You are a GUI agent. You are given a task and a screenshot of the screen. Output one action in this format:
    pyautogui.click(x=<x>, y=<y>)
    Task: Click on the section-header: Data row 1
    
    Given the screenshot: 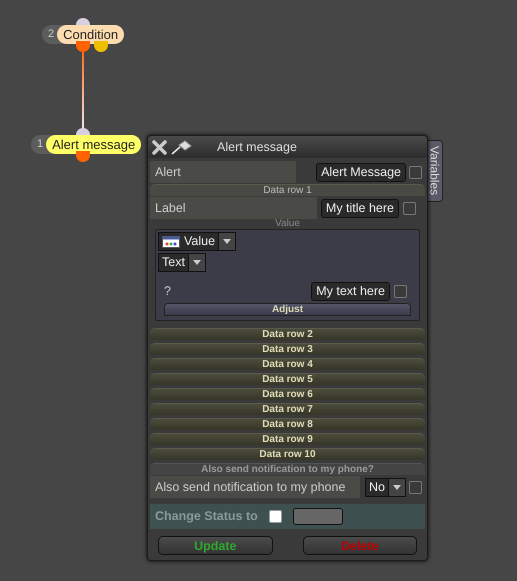 What is the action you would take?
    pyautogui.click(x=287, y=190)
    